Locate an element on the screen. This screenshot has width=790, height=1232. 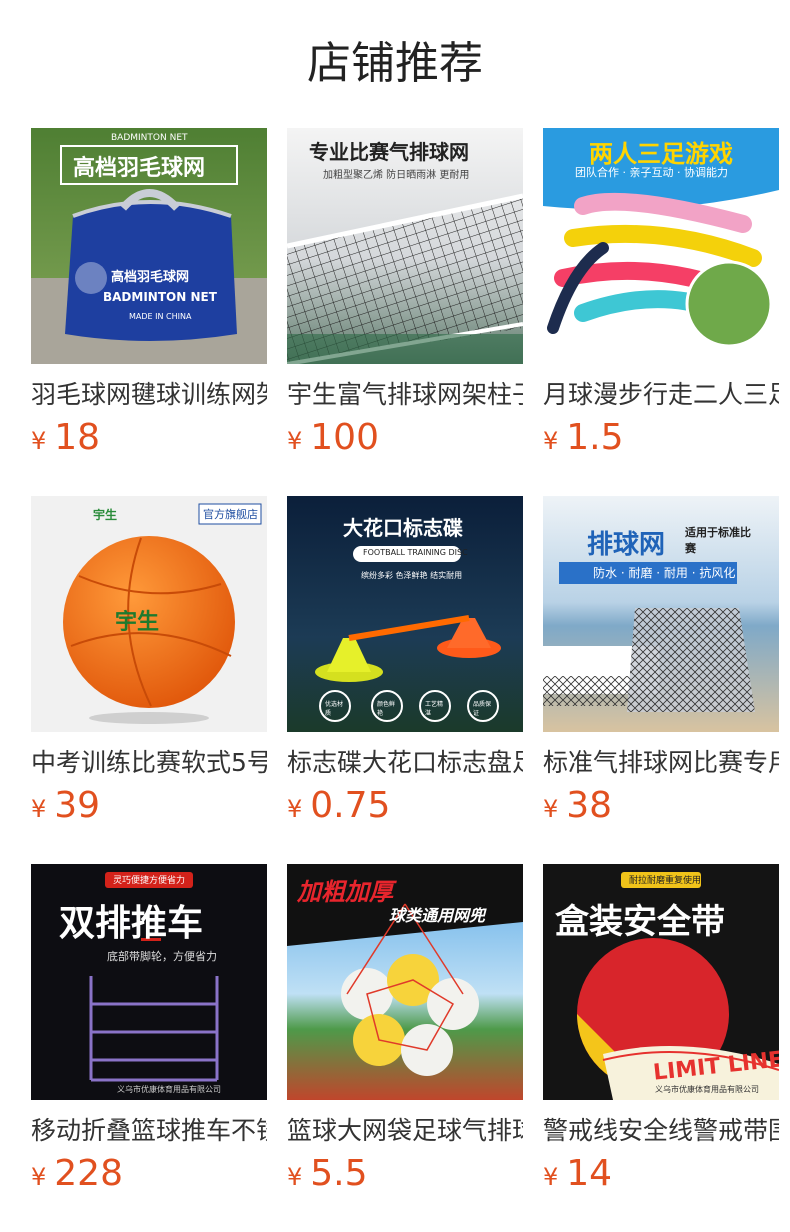
bag-english: BADMINTON NET is located at coordinates (160, 297).